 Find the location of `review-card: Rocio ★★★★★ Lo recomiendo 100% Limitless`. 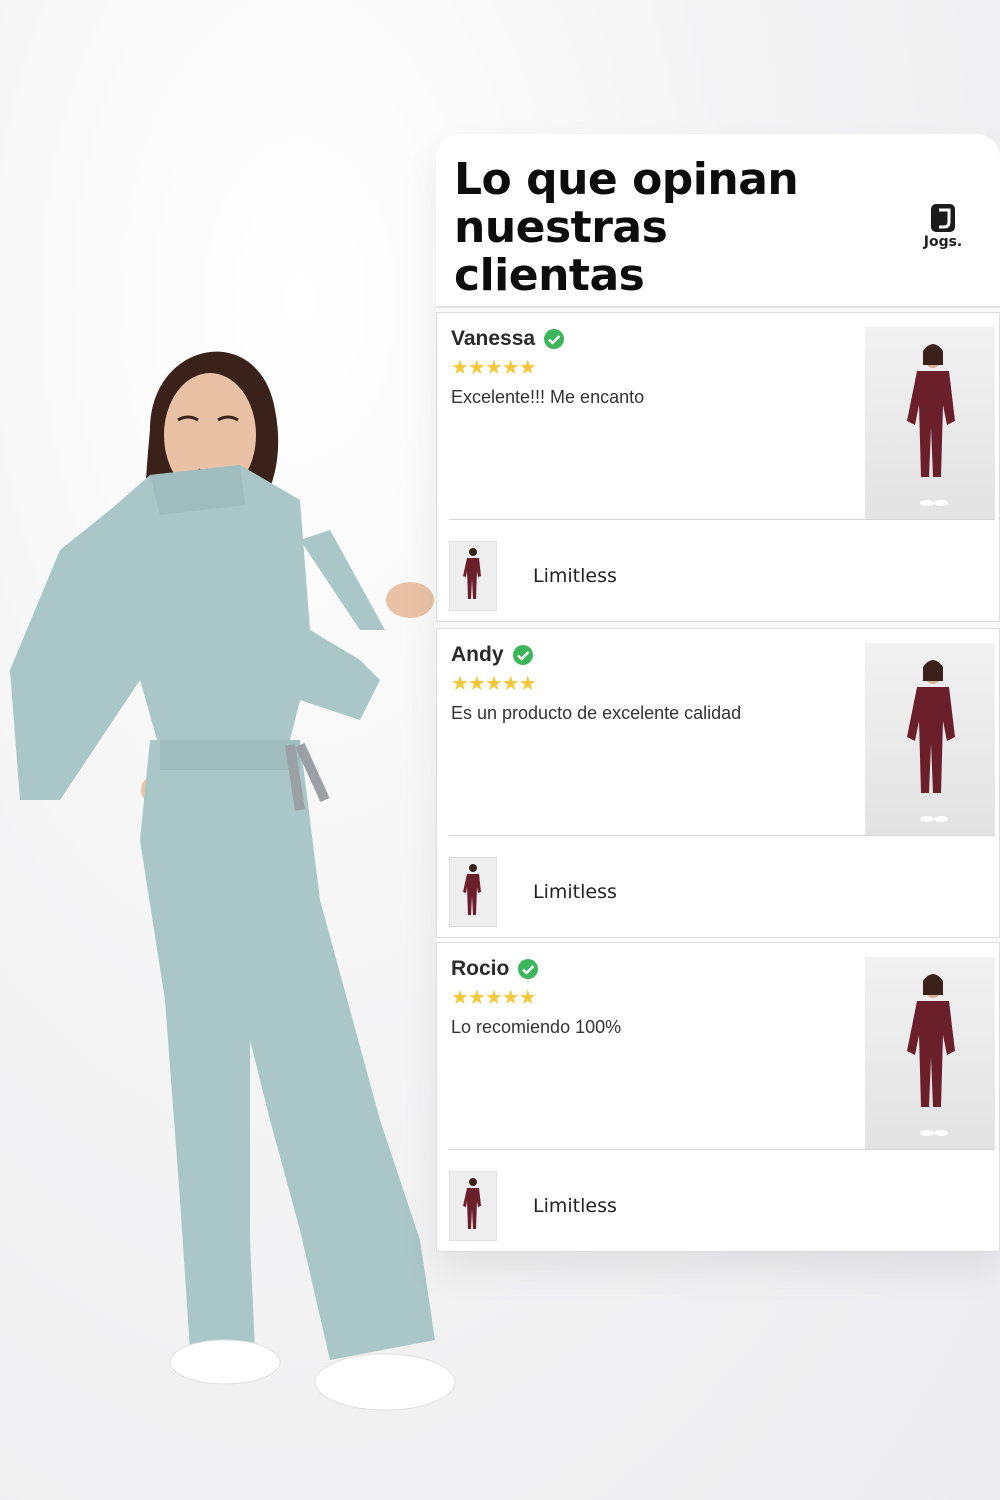

review-card: Rocio ★★★★★ Lo recomiendo 100% Limitless is located at coordinates (718, 1097).